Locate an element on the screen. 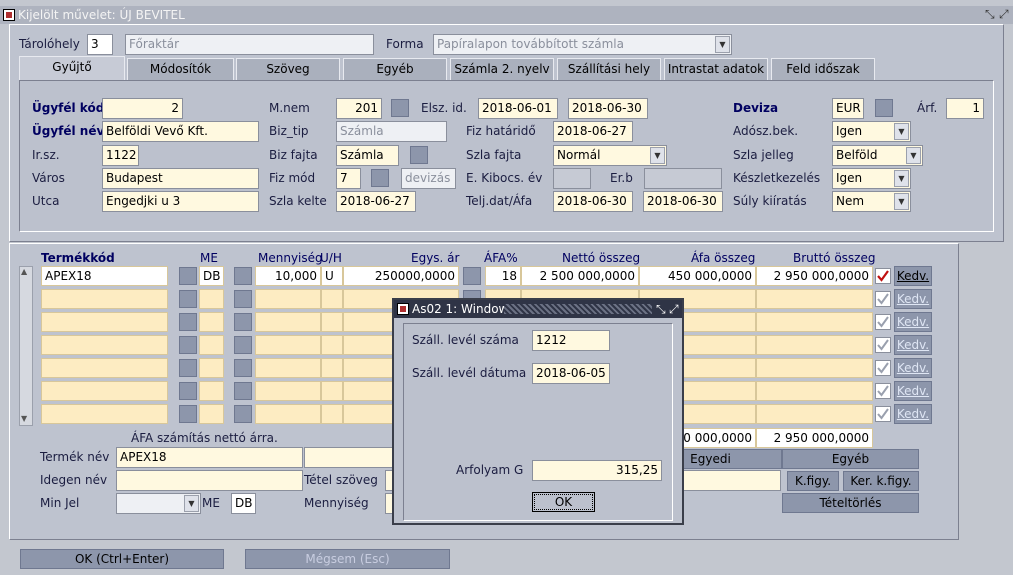 The height and width of the screenshot is (575, 1013). deviza-field: EUR is located at coordinates (848, 108).